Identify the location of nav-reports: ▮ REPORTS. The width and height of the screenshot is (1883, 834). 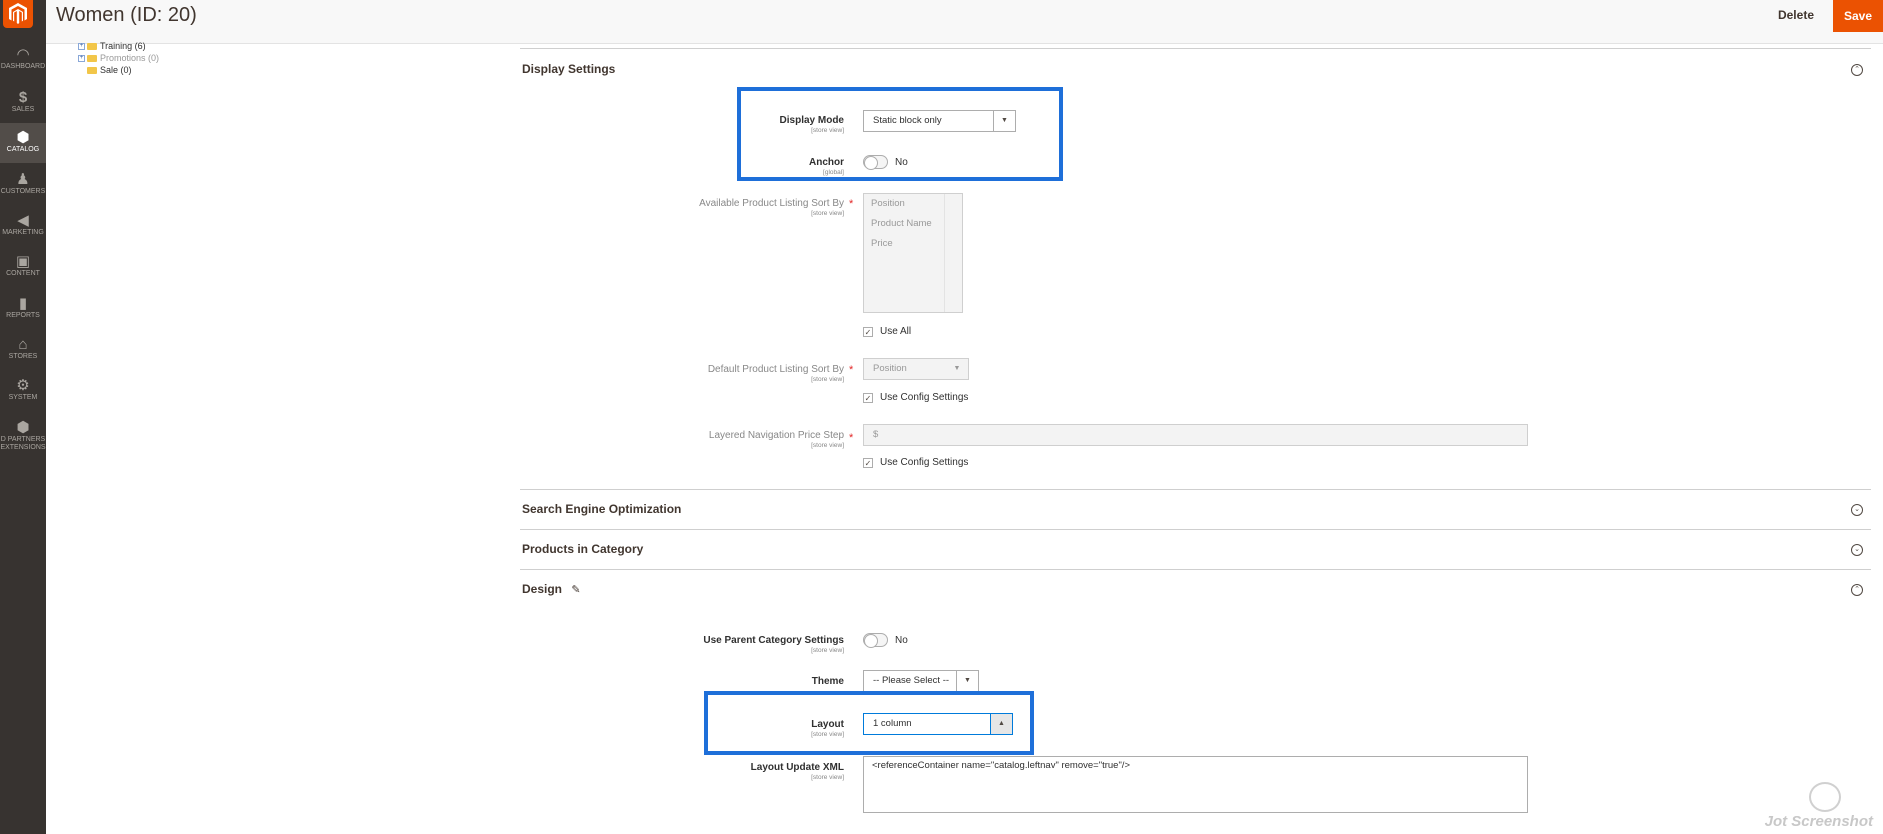
(23, 309).